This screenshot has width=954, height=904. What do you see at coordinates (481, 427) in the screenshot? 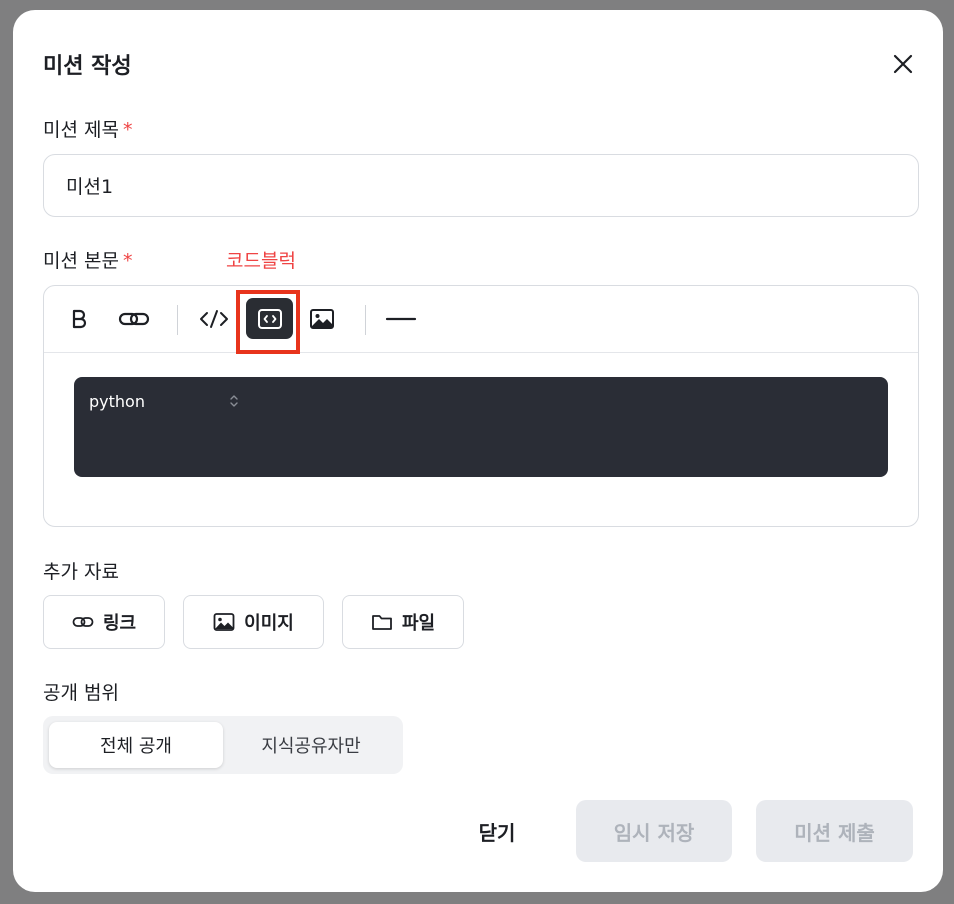
I see `code-block: python` at bounding box center [481, 427].